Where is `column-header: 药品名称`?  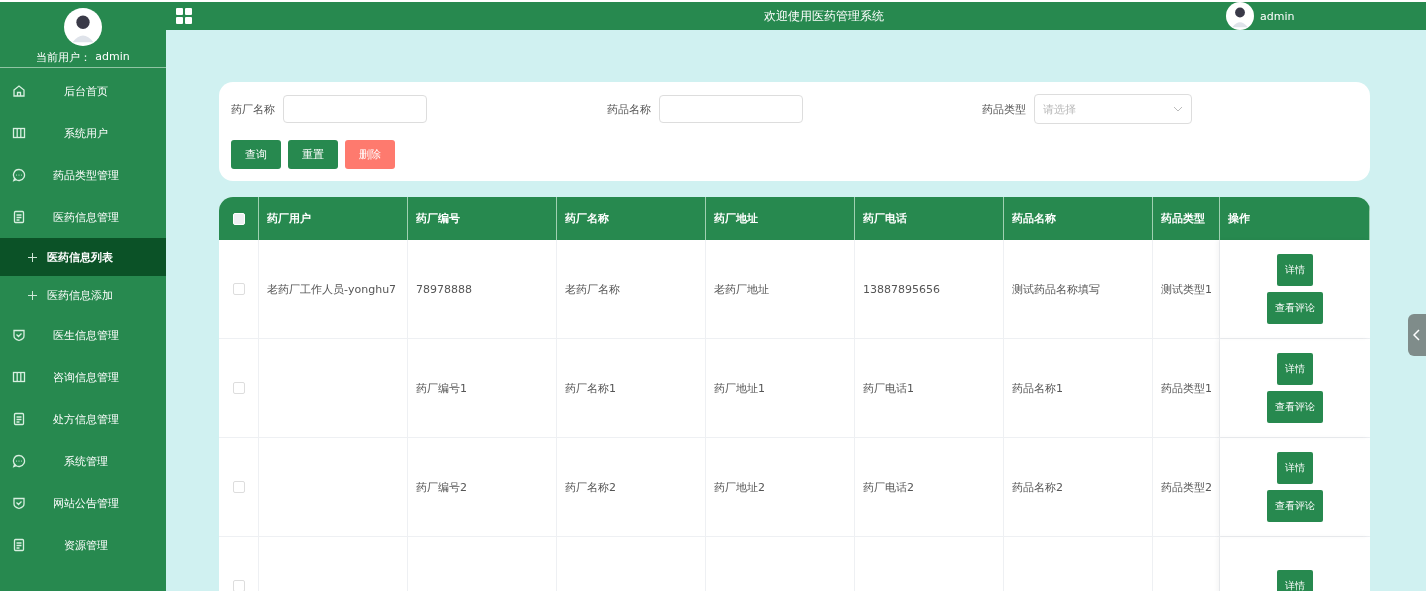 column-header: 药品名称 is located at coordinates (1078, 218).